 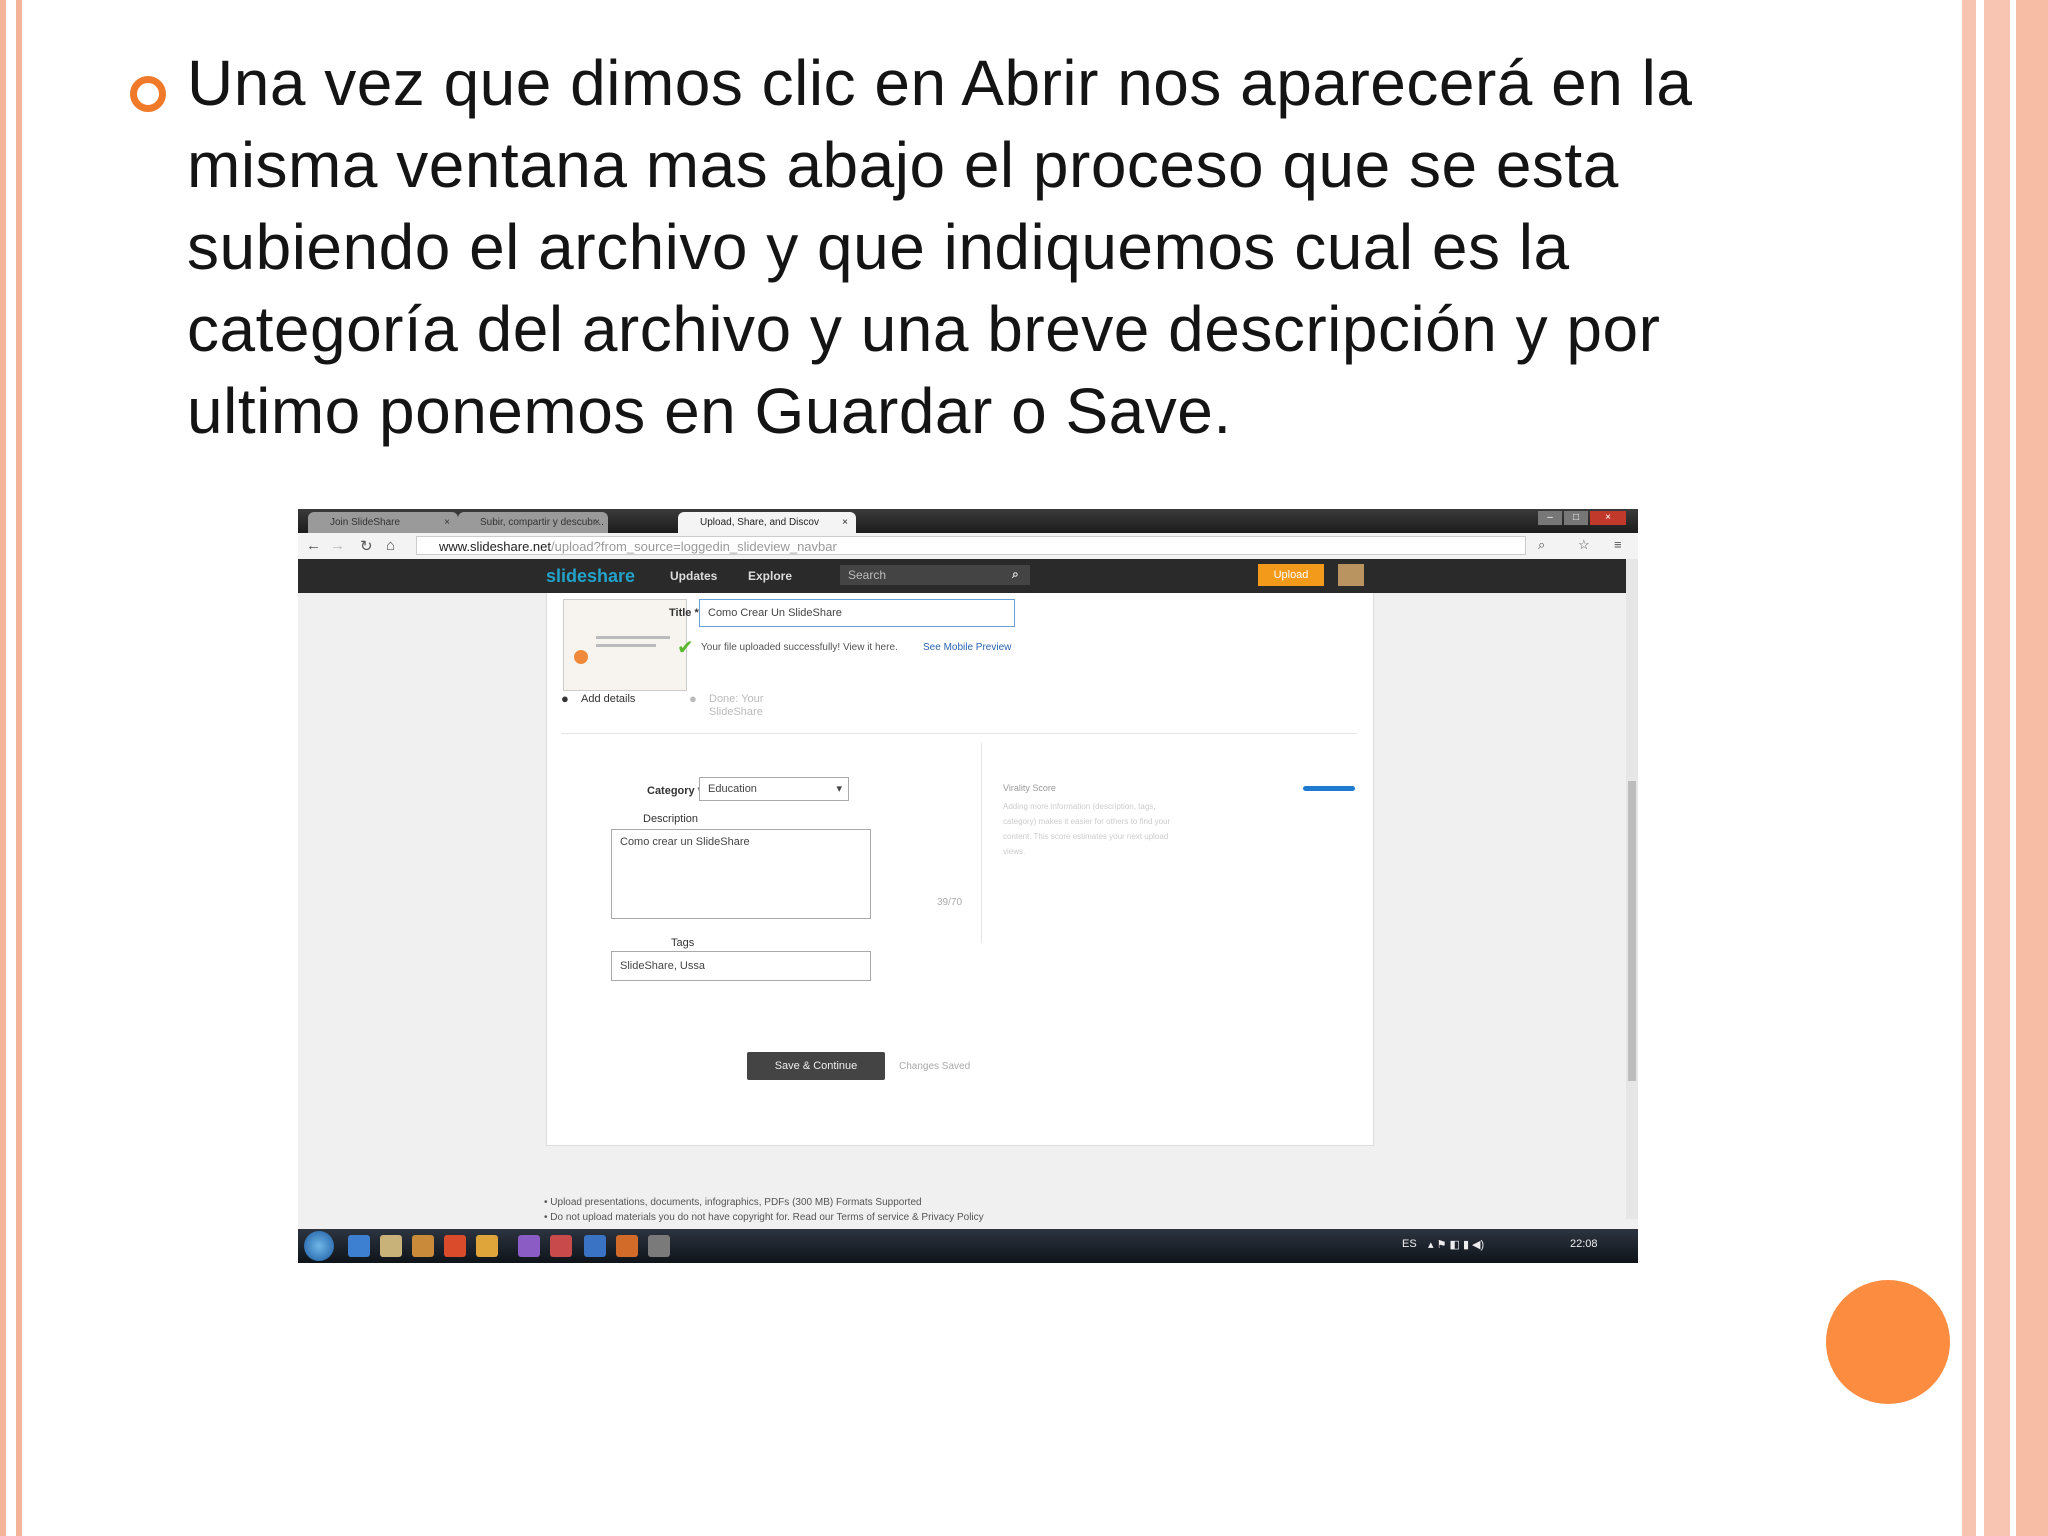 What do you see at coordinates (732, 789) in the screenshot?
I see `category-value: Education` at bounding box center [732, 789].